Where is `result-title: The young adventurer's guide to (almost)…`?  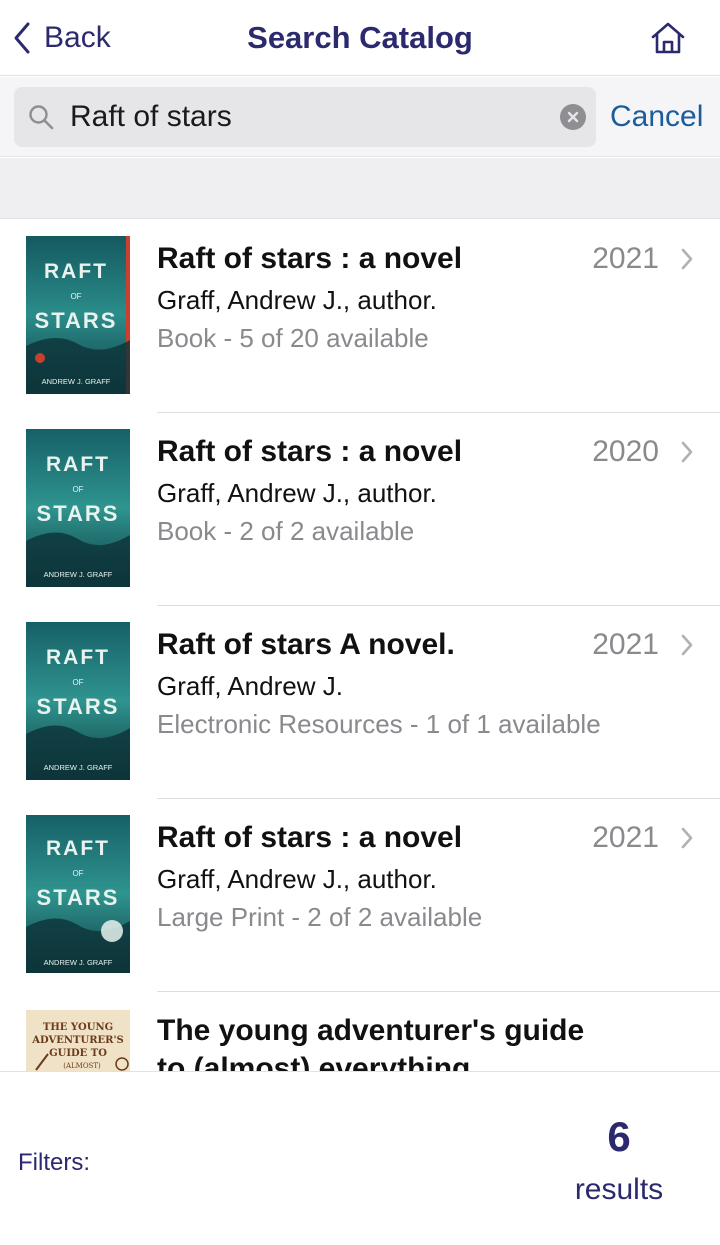
result-title: The young adventurer's guide to (almost)… is located at coordinates (371, 1042).